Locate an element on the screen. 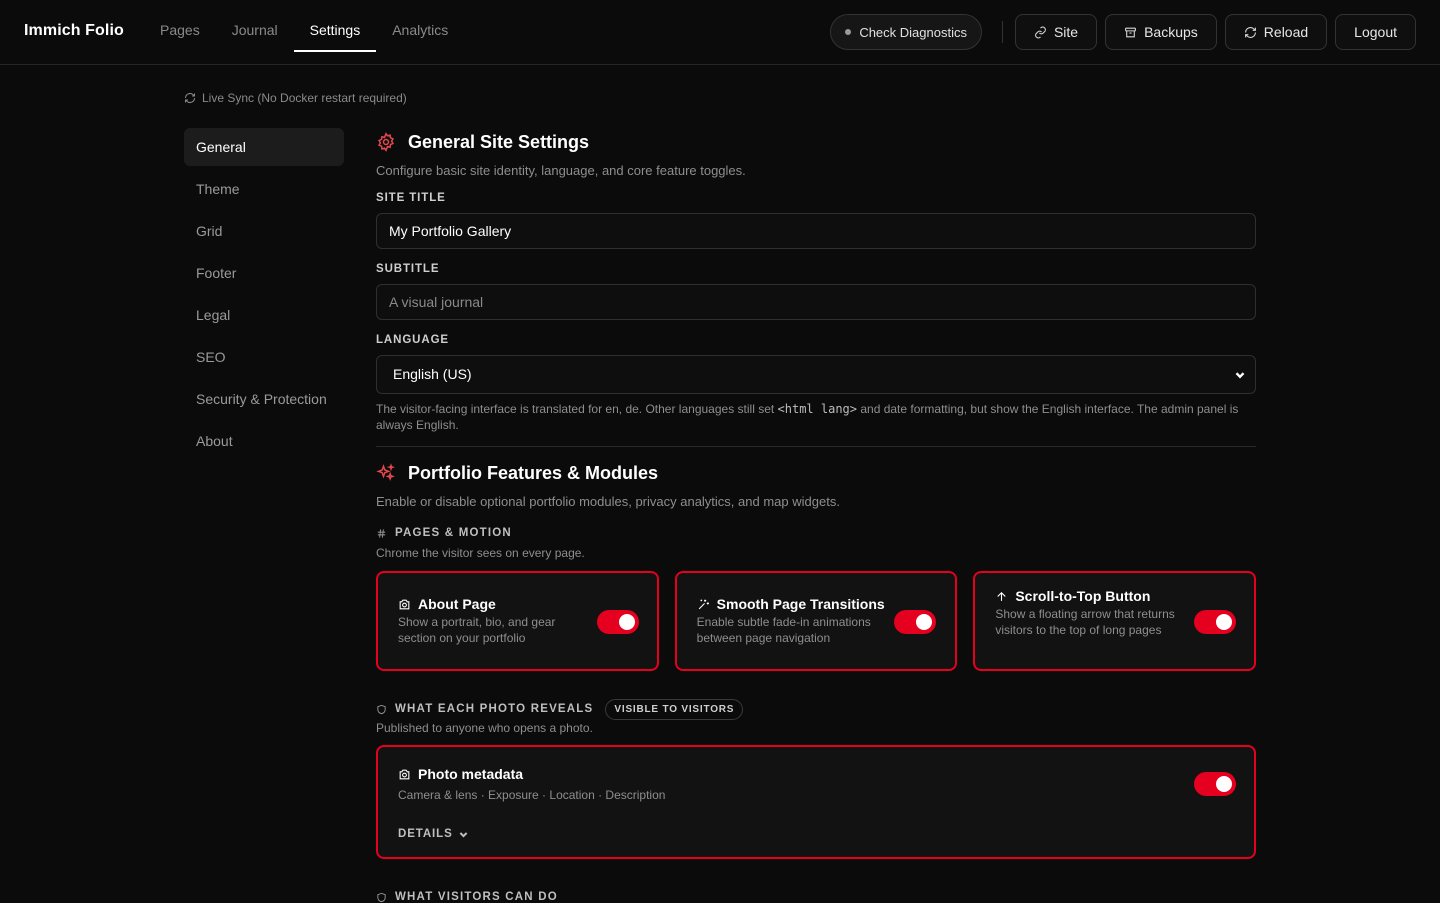  main-nav: Pages Journal Settings Analytics is located at coordinates (304, 26).